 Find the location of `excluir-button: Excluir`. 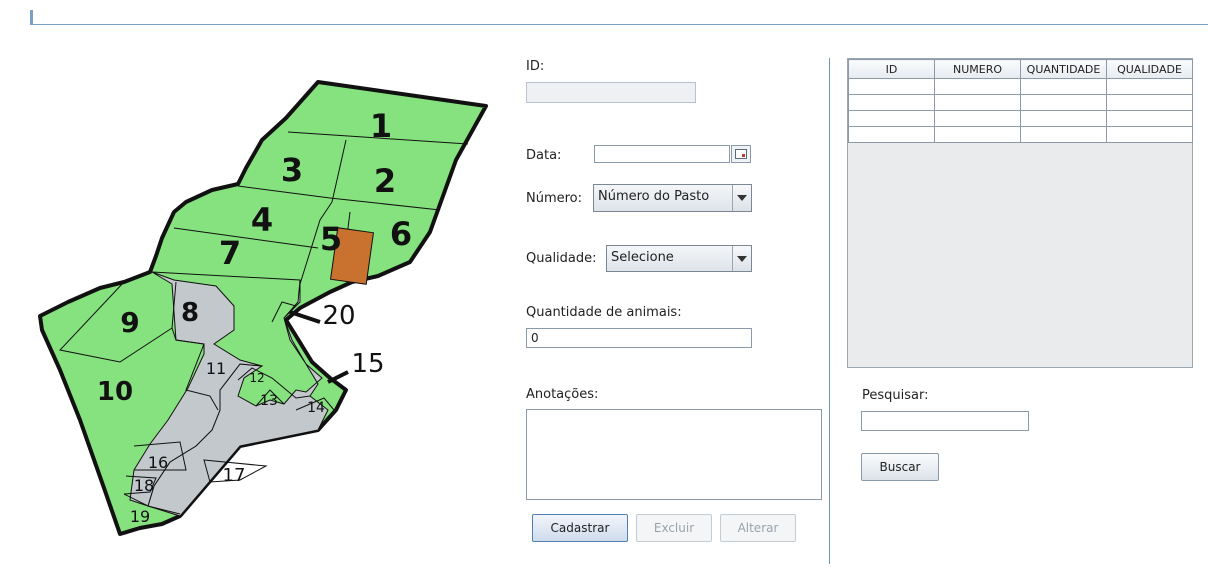

excluir-button: Excluir is located at coordinates (674, 528).